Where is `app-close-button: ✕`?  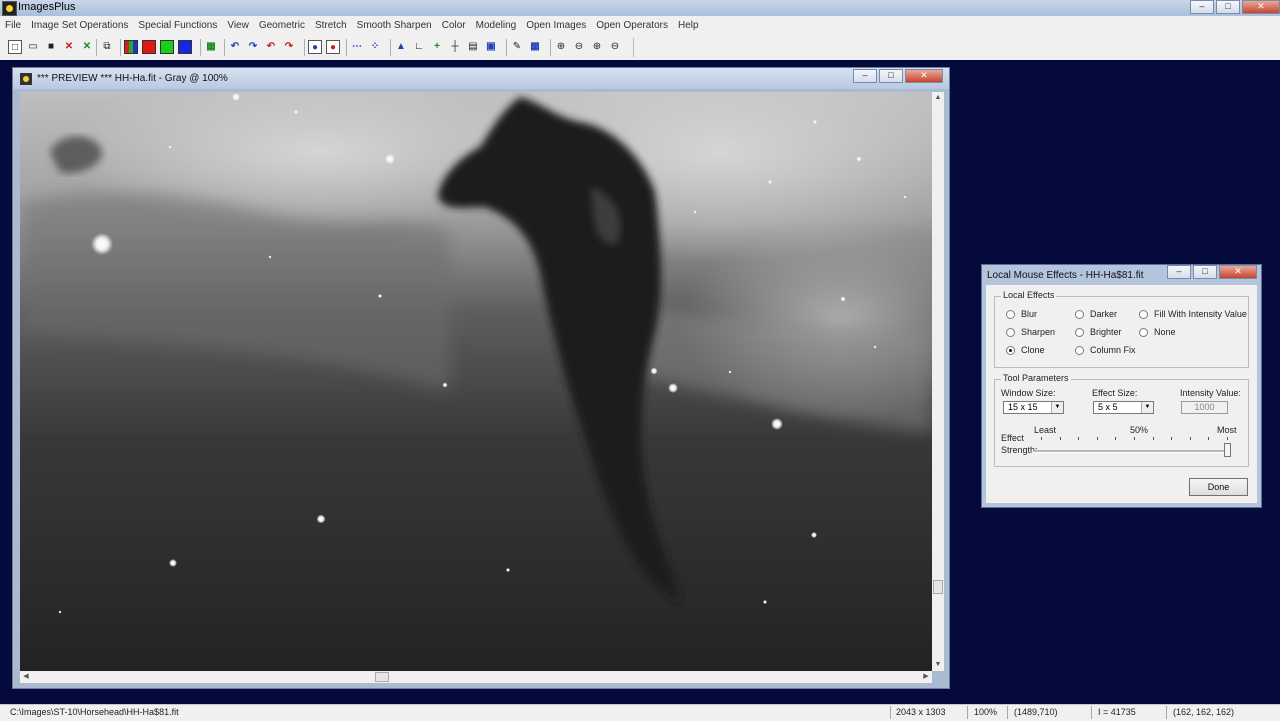 app-close-button: ✕ is located at coordinates (1261, 7).